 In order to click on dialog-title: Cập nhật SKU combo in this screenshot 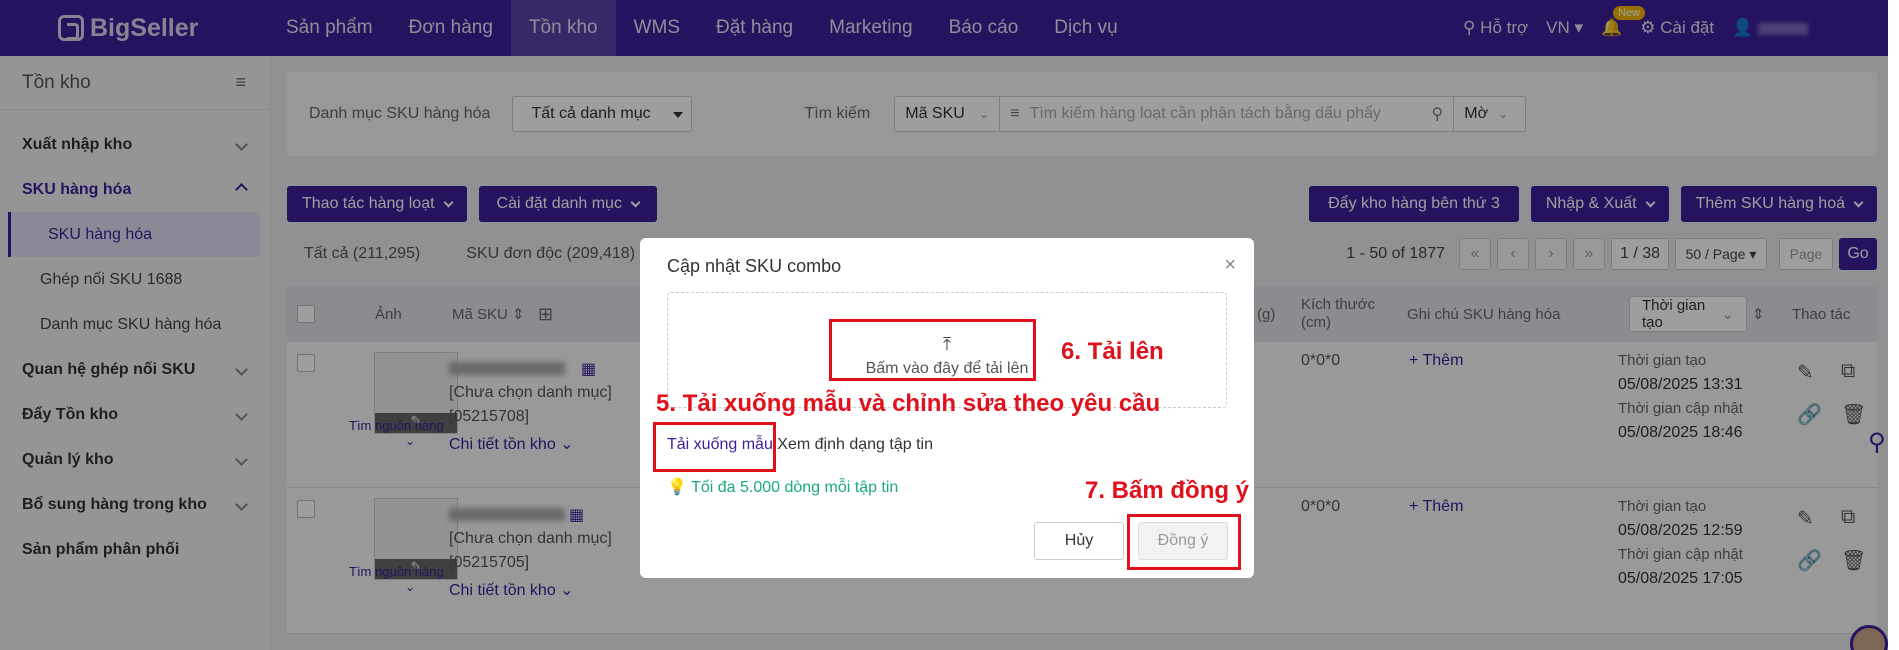, I will do `click(754, 266)`.